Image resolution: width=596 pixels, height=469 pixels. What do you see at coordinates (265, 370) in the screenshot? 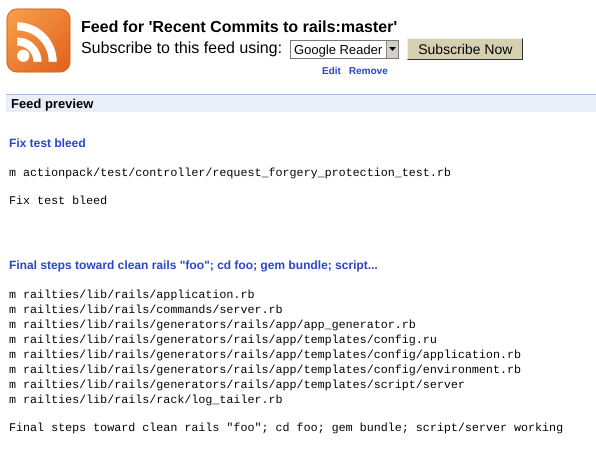
I see `changed-file-line: m railties/lib/rails/generators/rails/app/templates/config/environment.rb` at bounding box center [265, 370].